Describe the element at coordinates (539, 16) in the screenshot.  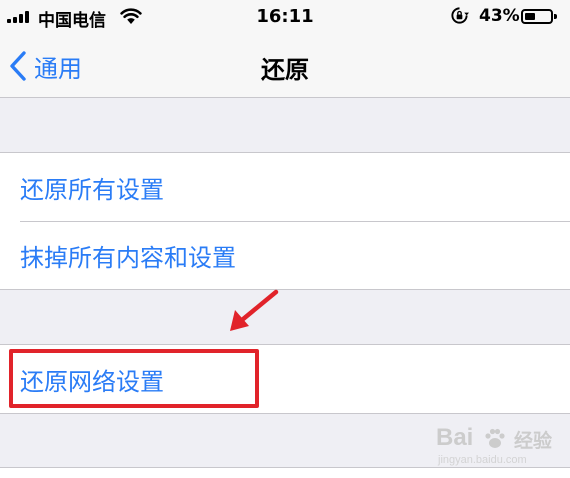
I see `battery-icon` at that location.